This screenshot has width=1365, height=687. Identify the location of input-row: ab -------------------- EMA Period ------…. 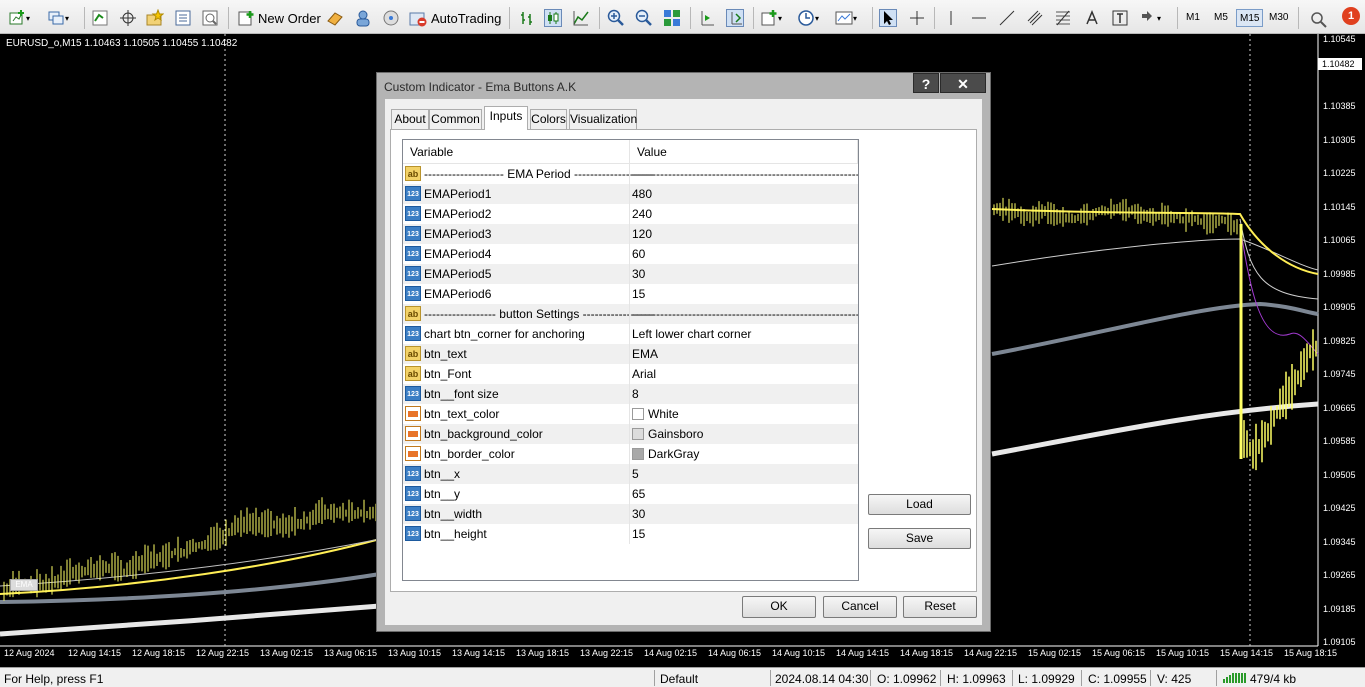
(630, 174).